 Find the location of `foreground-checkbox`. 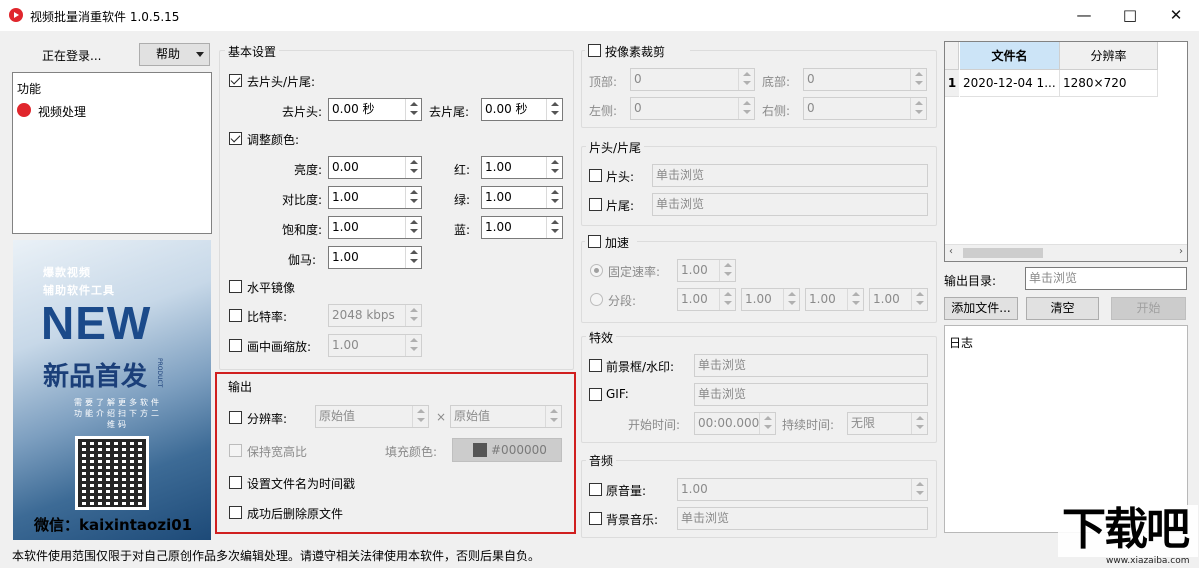

foreground-checkbox is located at coordinates (595, 365).